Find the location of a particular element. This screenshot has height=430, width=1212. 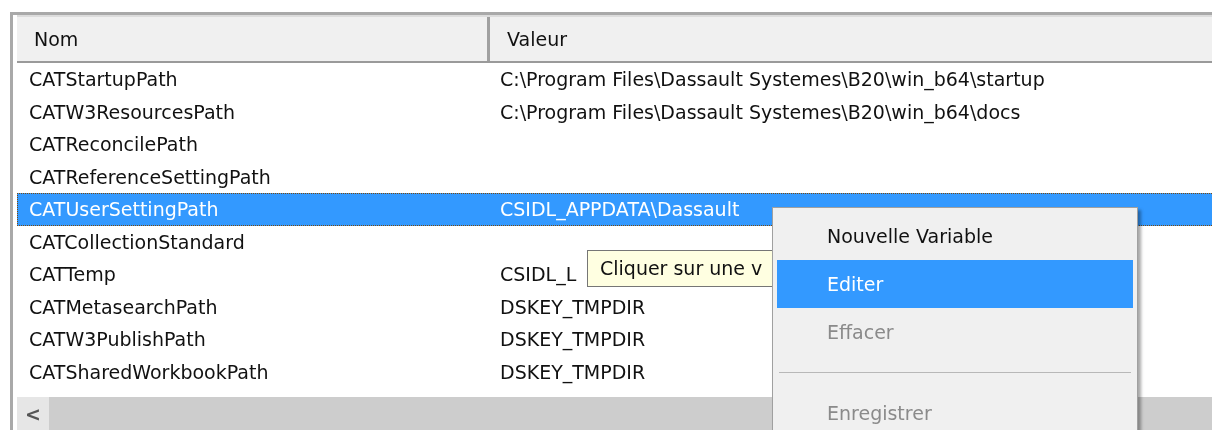

name-cell-text: CATTemp is located at coordinates (72, 274).